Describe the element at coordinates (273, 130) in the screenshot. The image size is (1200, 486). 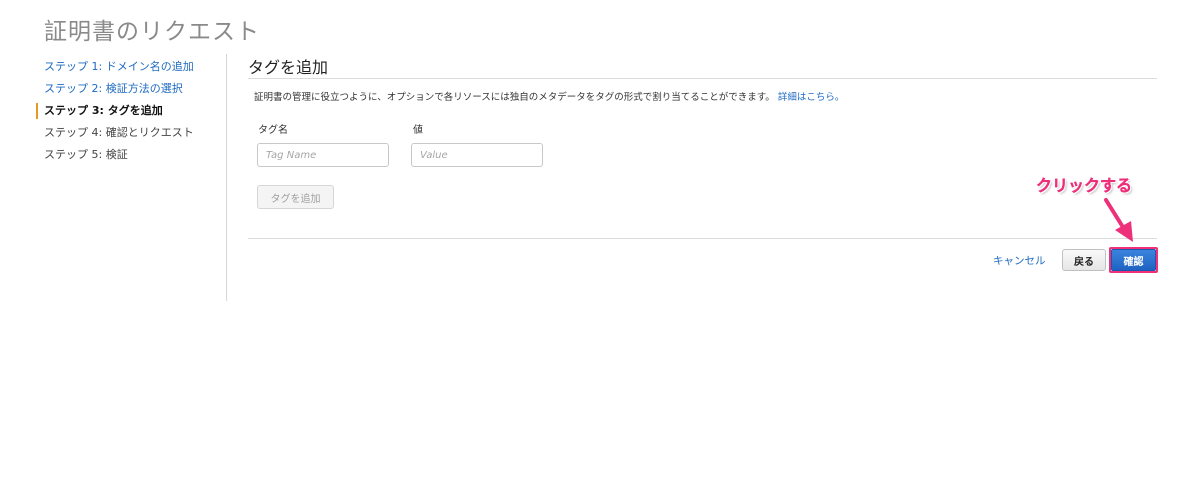
I see `tag-name-label: タグ名` at that location.